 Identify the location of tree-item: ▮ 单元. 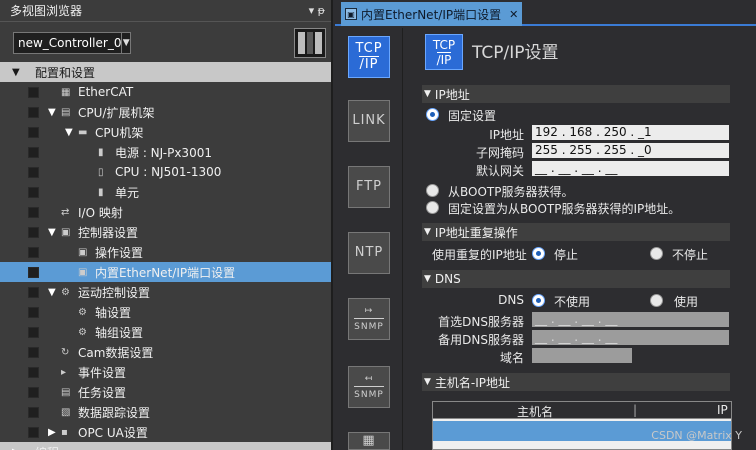
(165, 192).